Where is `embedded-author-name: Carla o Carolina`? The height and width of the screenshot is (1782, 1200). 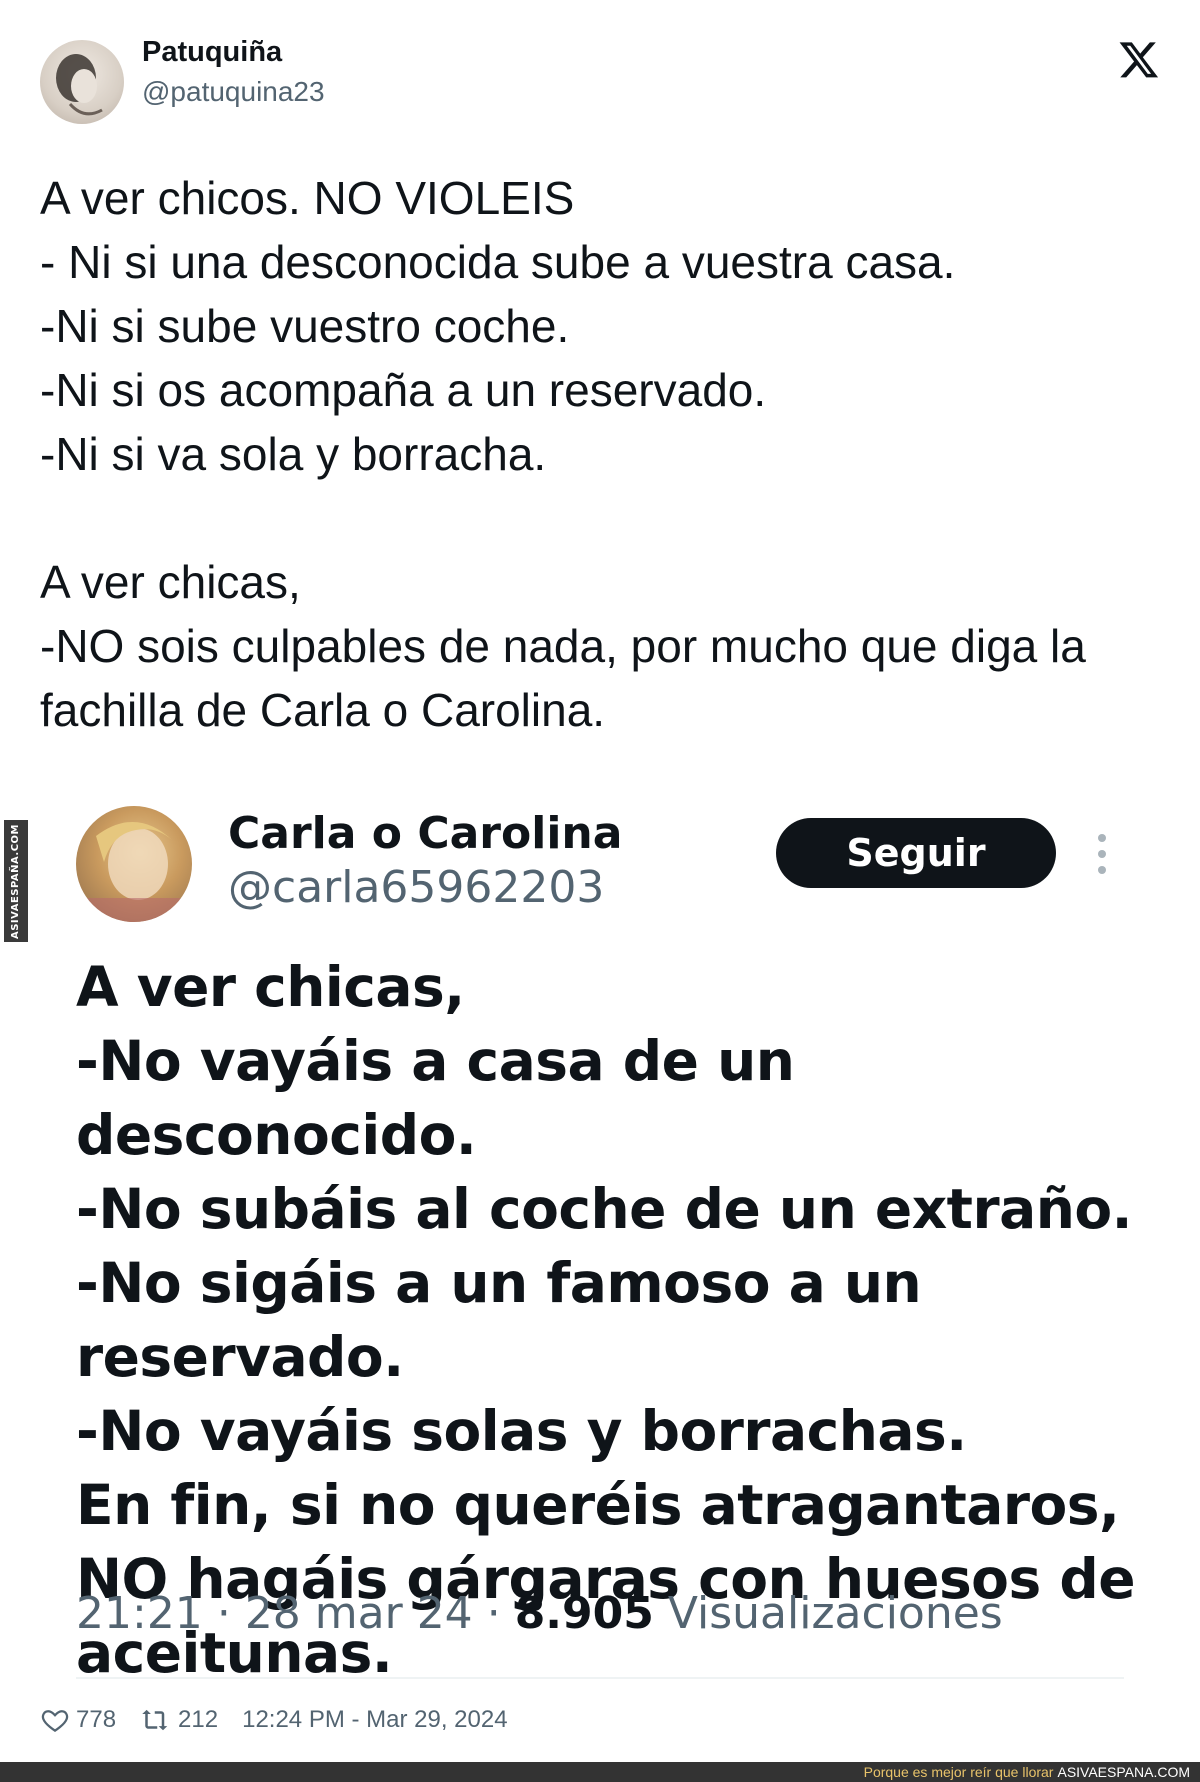
embedded-author-name: Carla o Carolina is located at coordinates (425, 833).